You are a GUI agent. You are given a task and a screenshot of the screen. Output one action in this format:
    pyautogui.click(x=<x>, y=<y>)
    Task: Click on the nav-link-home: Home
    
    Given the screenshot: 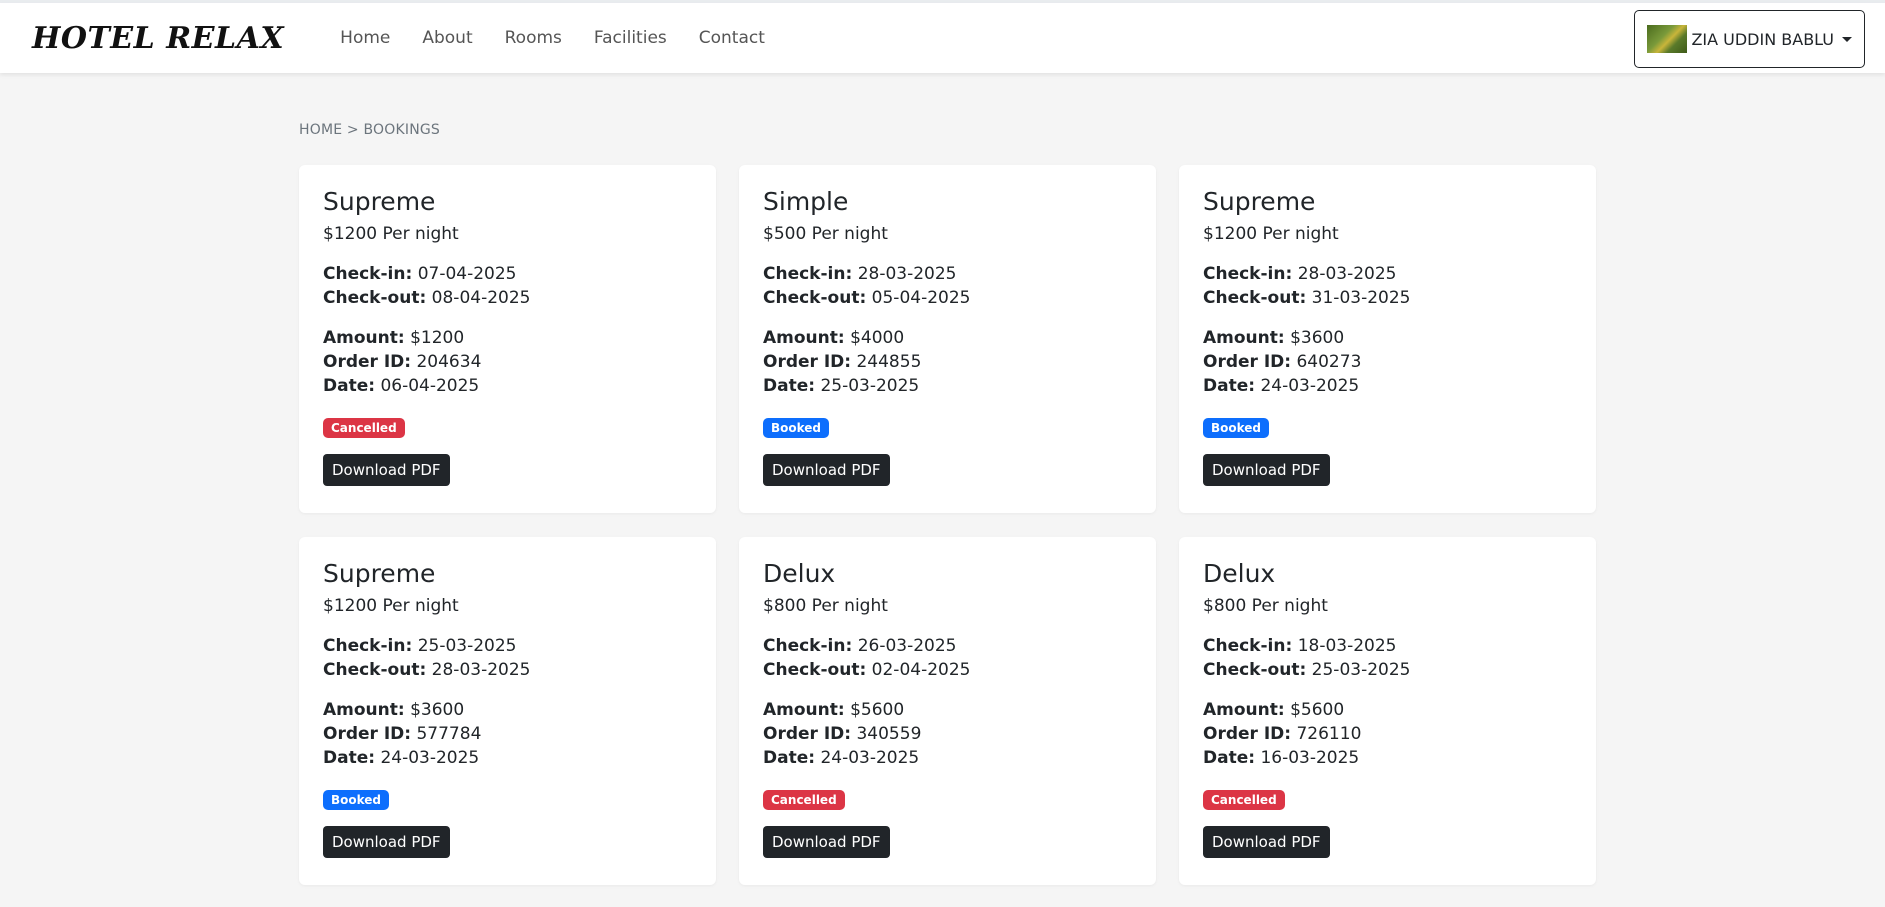 What is the action you would take?
    pyautogui.click(x=365, y=38)
    